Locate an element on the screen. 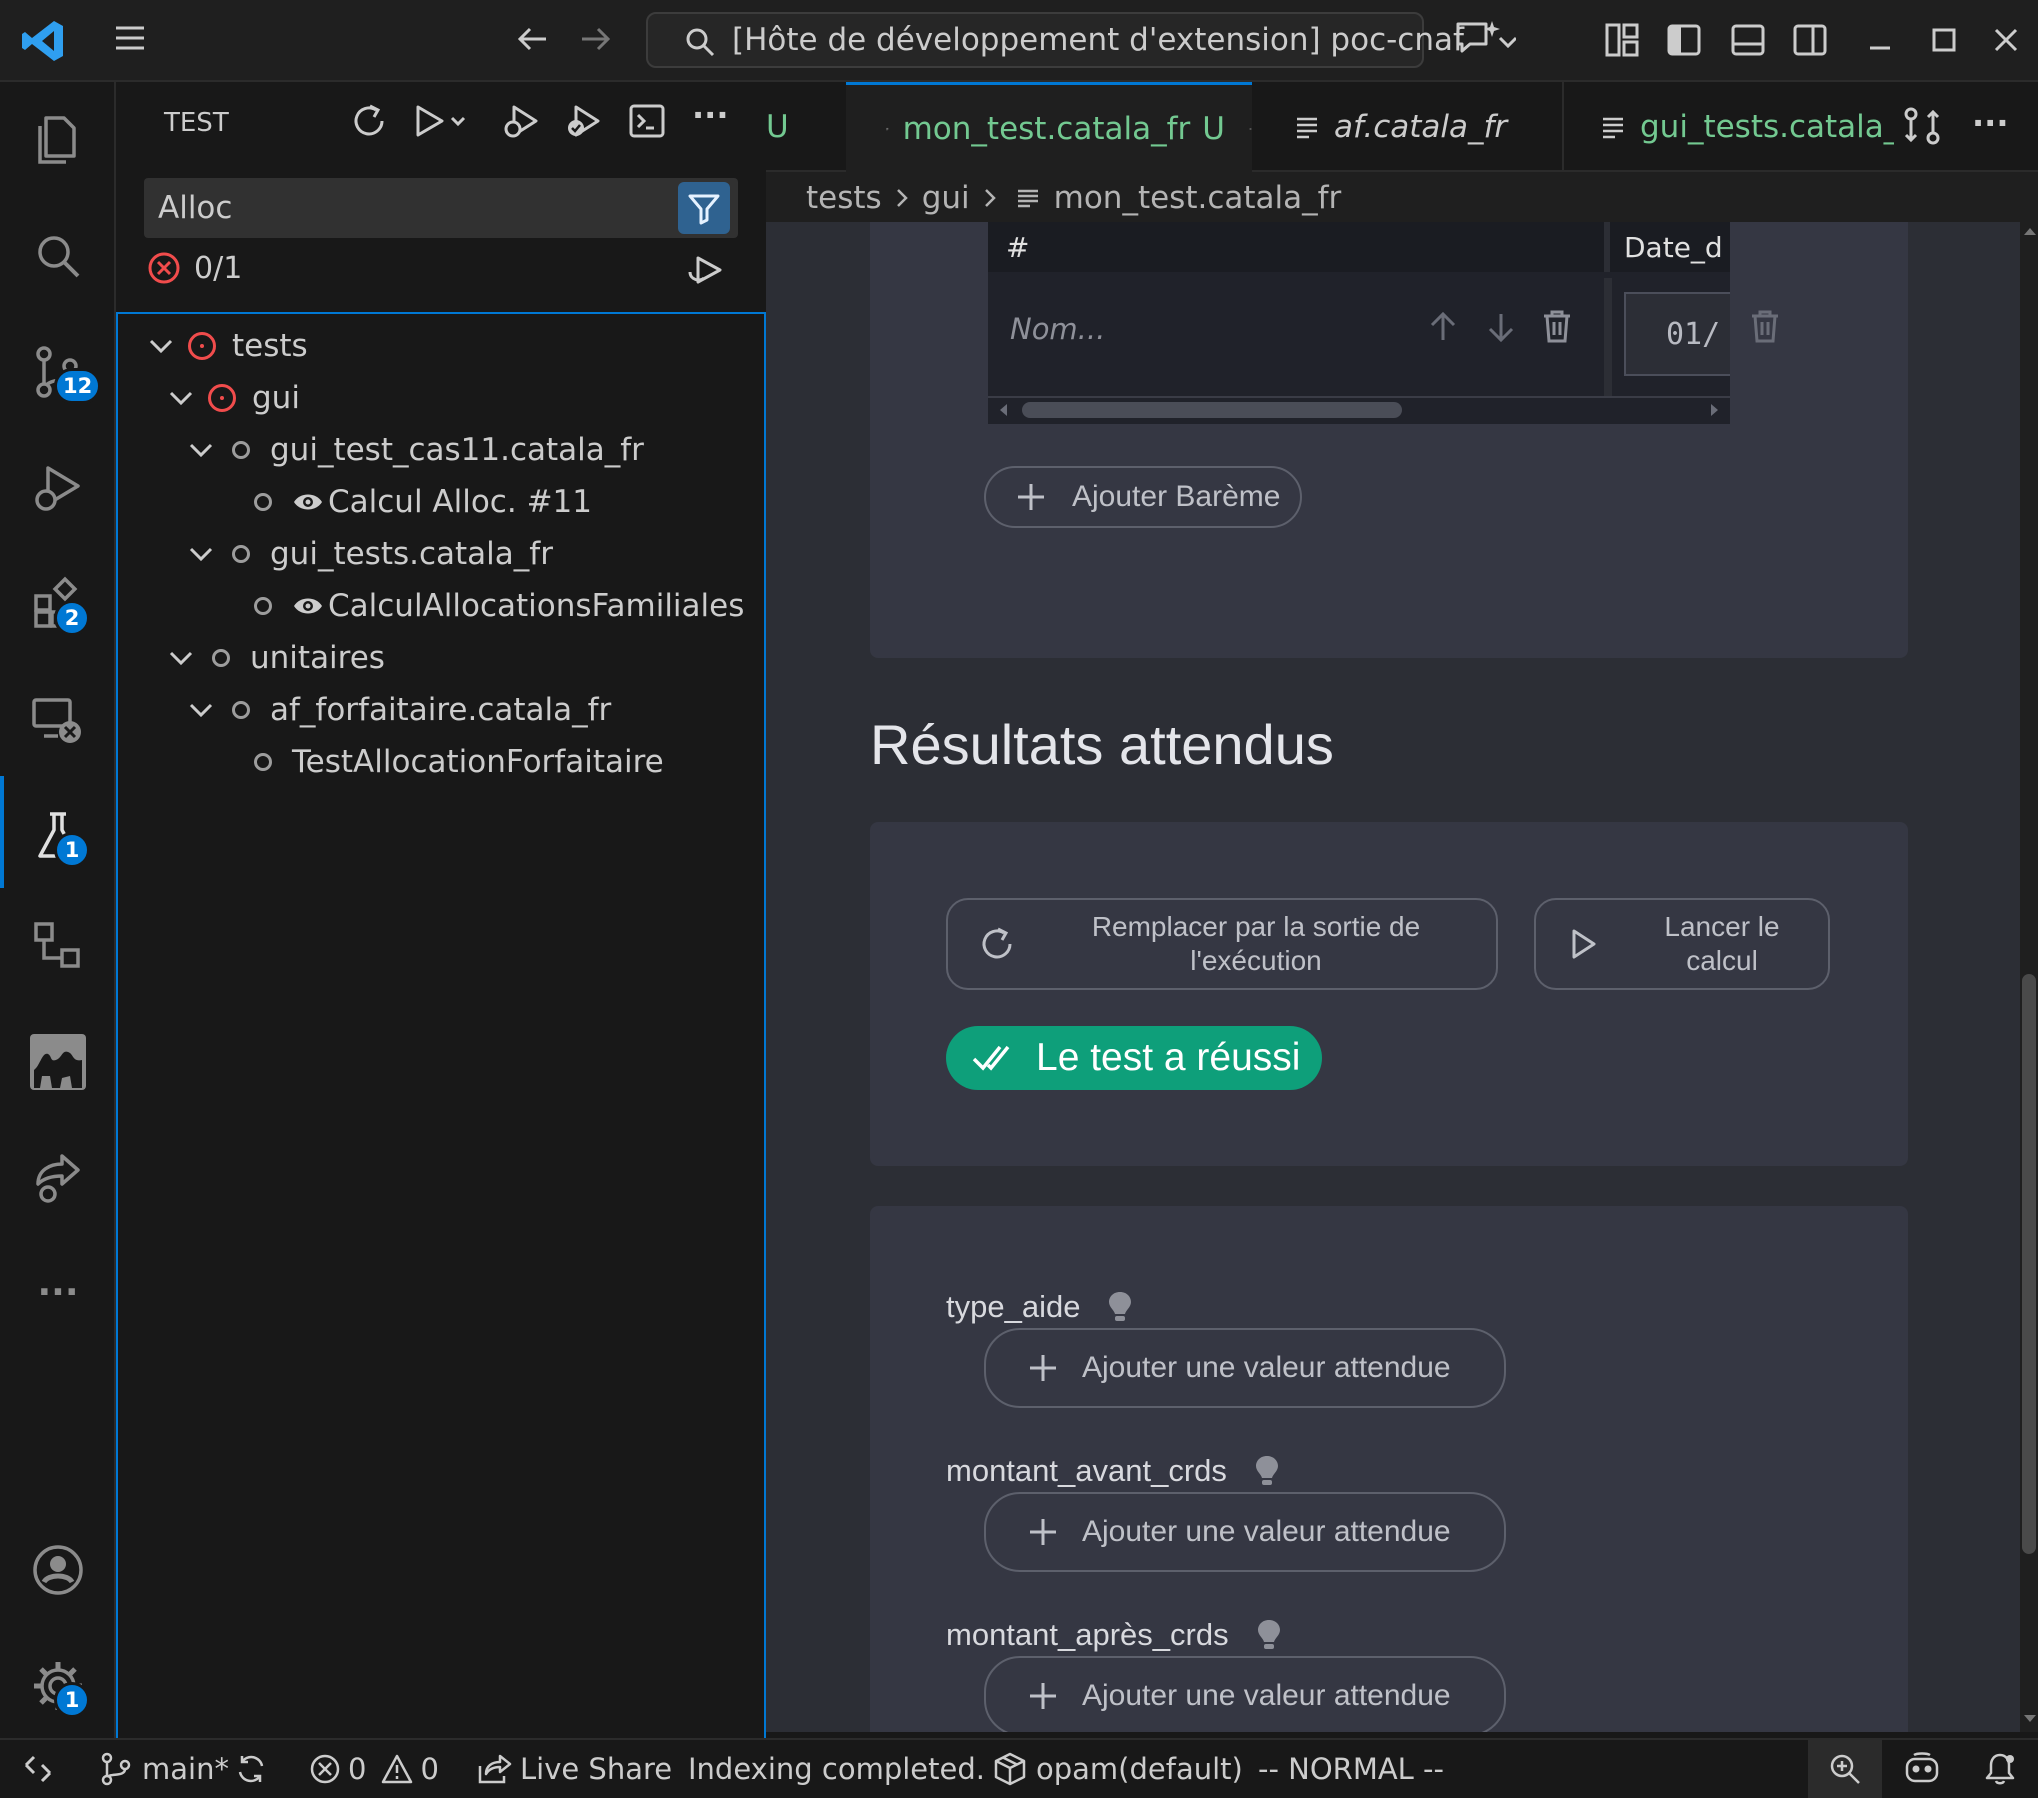 Image resolution: width=2038 pixels, height=1798 pixels. error-circle-icon is located at coordinates (164, 268).